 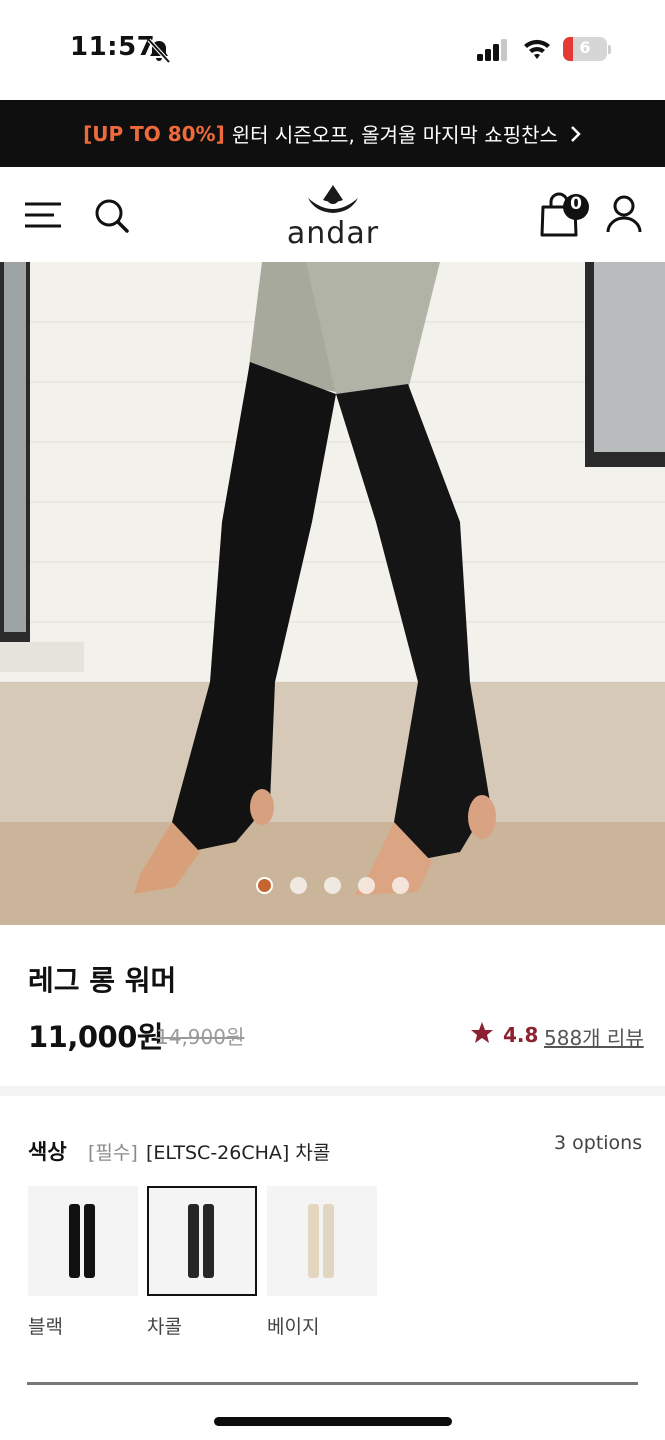 What do you see at coordinates (332, 50) in the screenshot?
I see `status-bar: 11:57 6` at bounding box center [332, 50].